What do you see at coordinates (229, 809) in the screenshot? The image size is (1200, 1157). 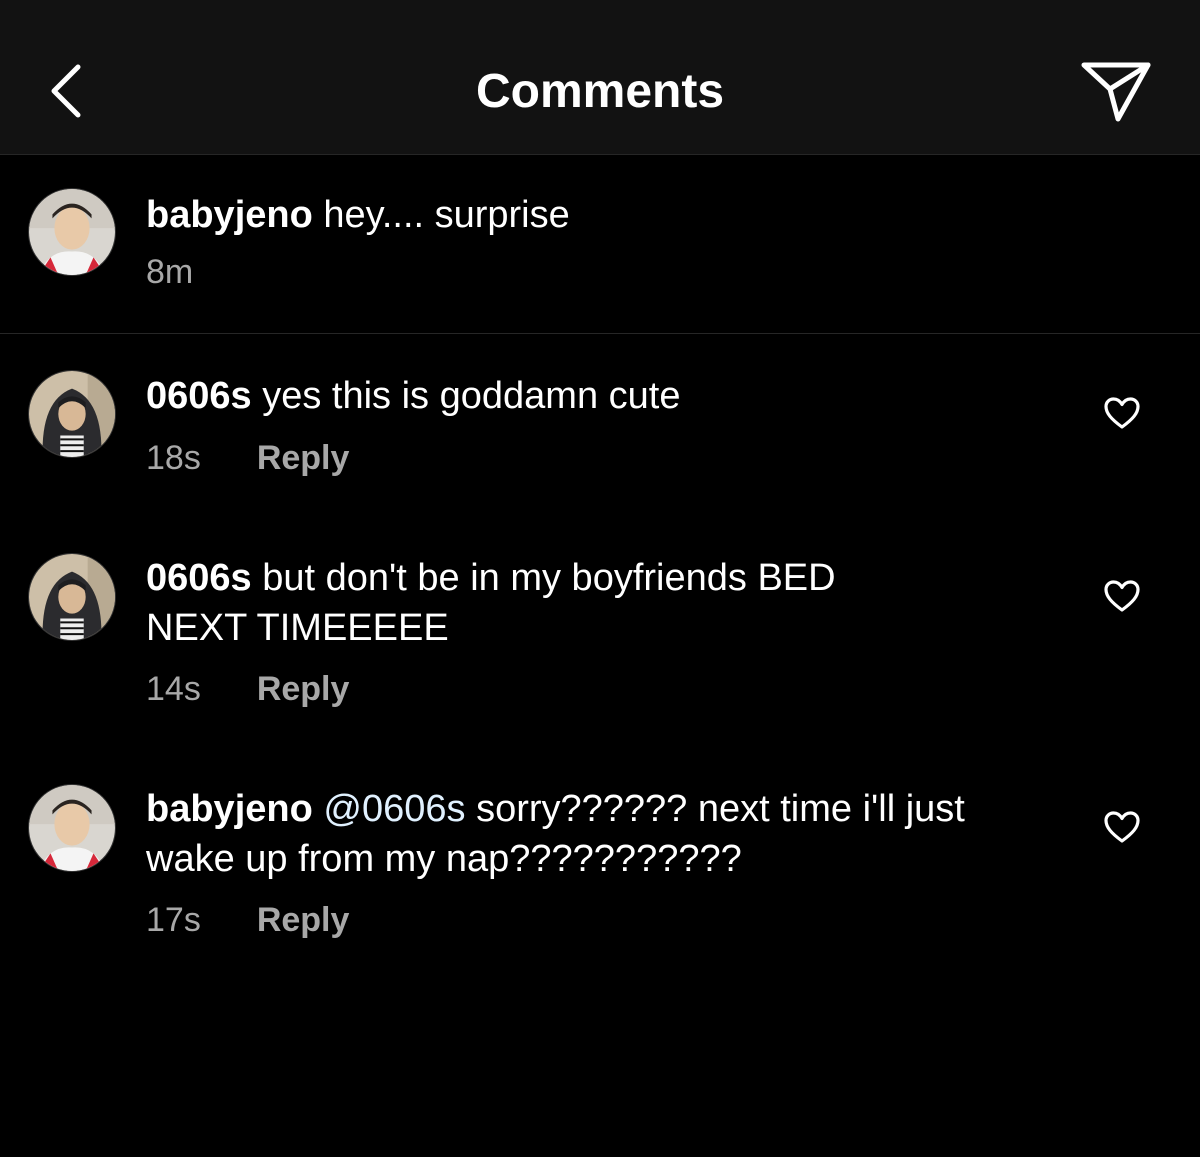 I see `comment-username: babyjeno` at bounding box center [229, 809].